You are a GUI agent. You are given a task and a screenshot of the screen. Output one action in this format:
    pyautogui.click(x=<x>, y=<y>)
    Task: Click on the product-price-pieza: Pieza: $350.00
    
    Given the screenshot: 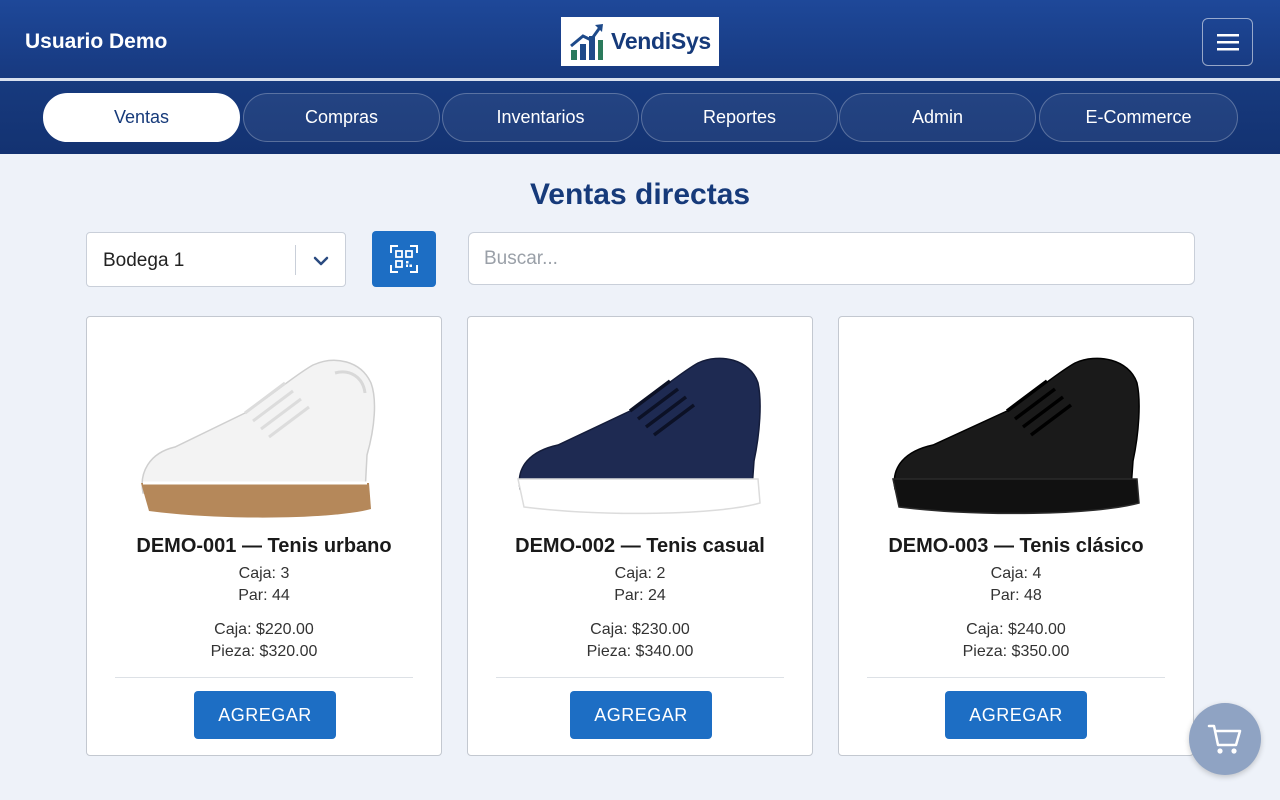 What is the action you would take?
    pyautogui.click(x=1016, y=651)
    